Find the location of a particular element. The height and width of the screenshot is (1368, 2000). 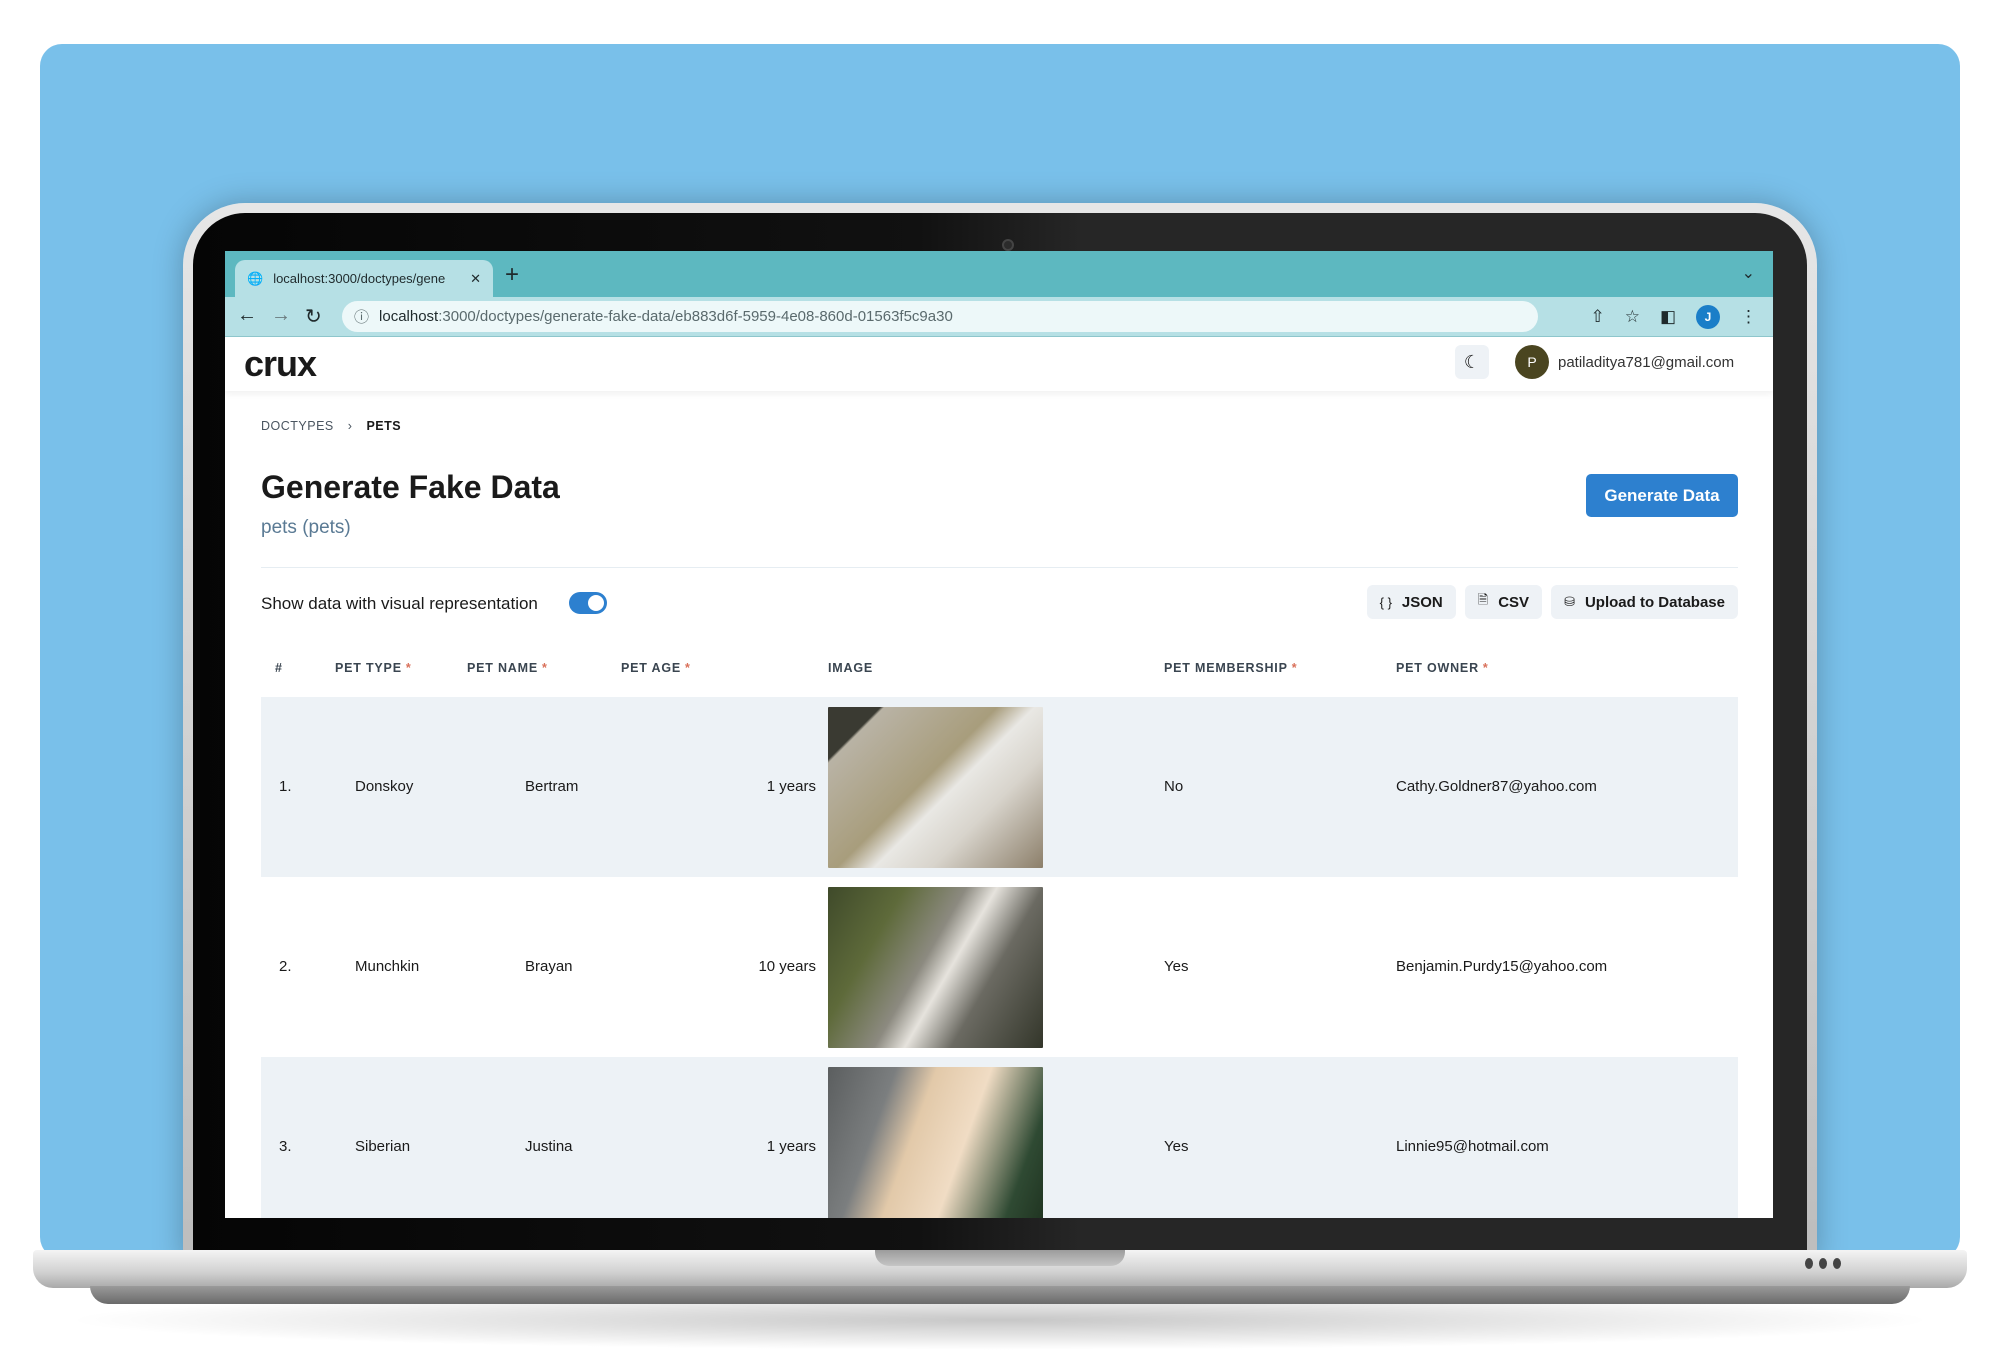

cell-pet-name: Bertram is located at coordinates (552, 786).